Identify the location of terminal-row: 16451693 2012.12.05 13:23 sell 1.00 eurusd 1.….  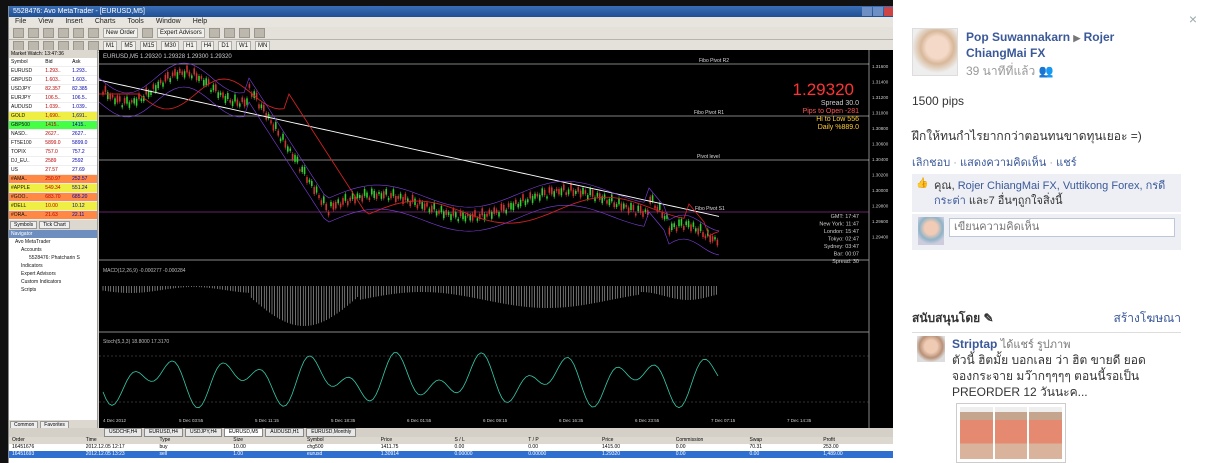
(451, 454).